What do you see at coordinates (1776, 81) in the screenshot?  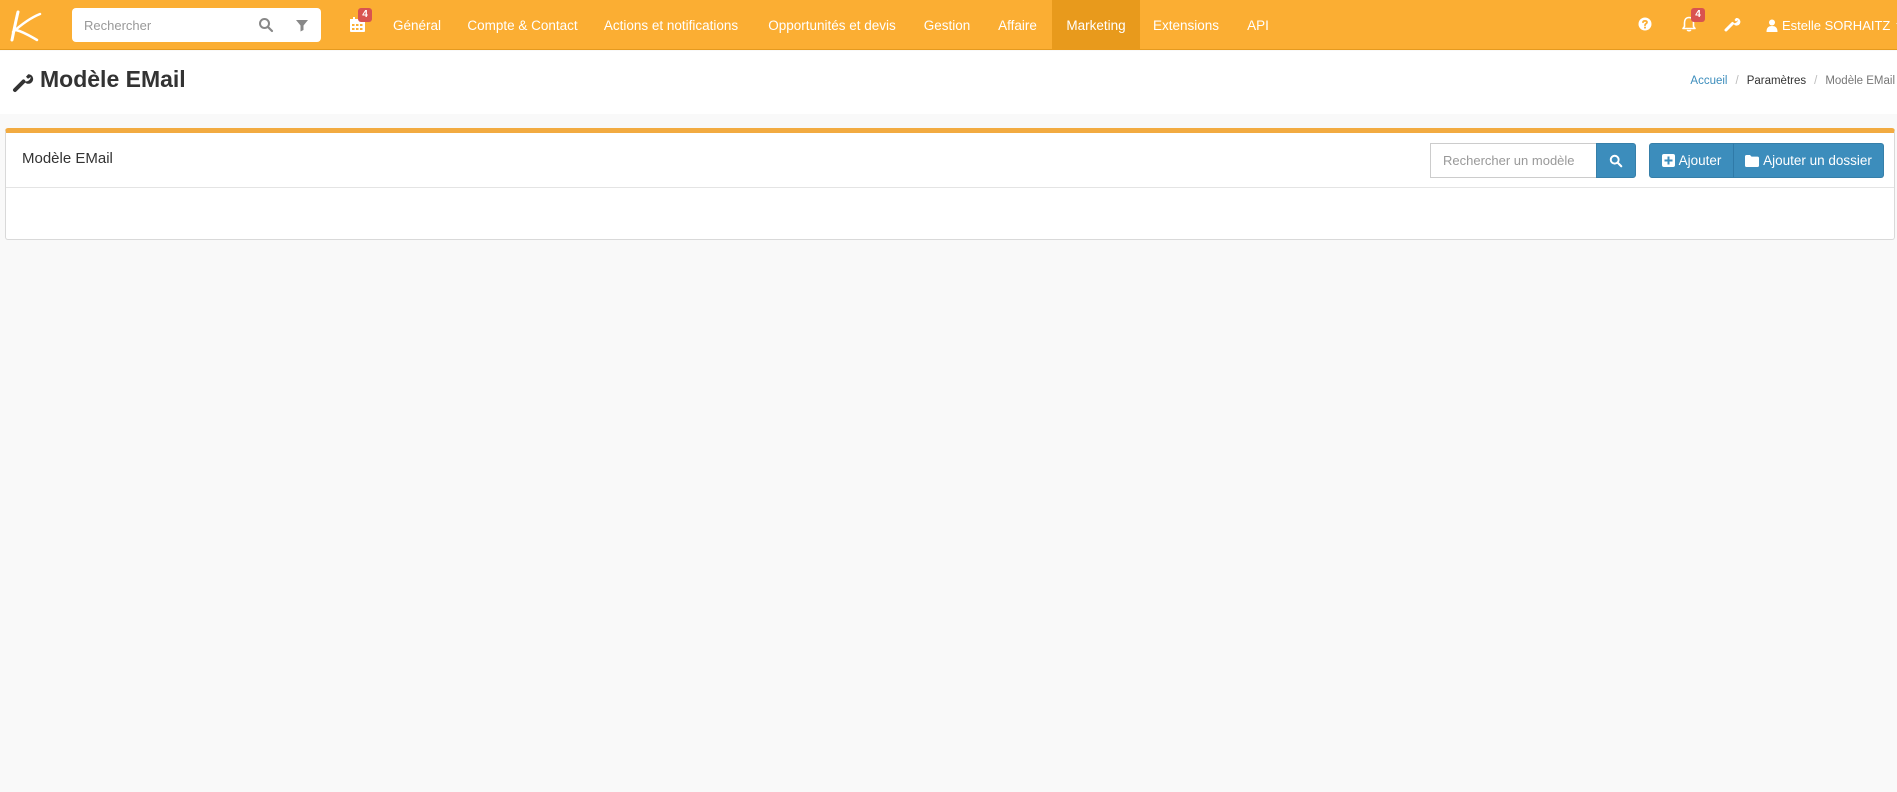 I see `breadcrumb-settings: Paramètres` at bounding box center [1776, 81].